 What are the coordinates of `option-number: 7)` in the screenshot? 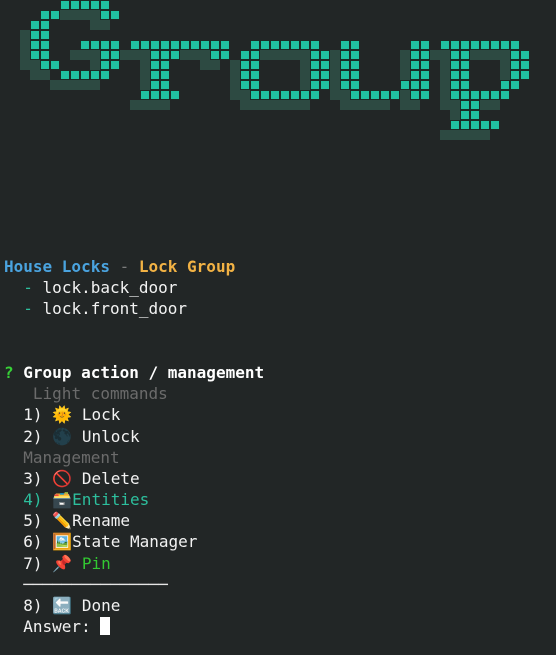 It's located at (33, 563).